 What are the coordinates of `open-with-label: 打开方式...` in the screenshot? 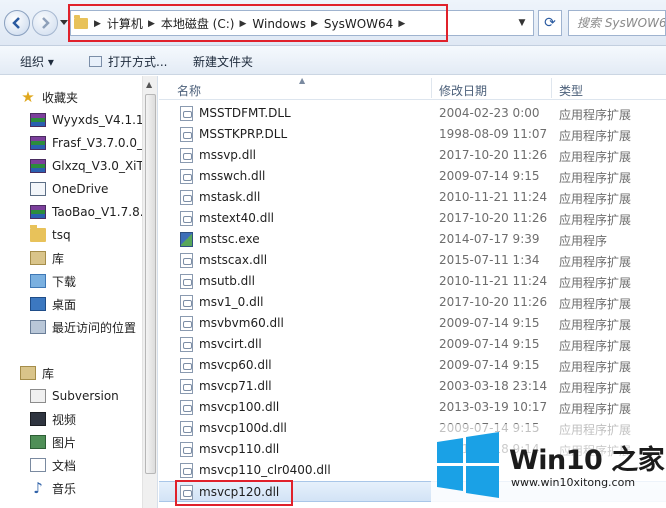 It's located at (138, 62).